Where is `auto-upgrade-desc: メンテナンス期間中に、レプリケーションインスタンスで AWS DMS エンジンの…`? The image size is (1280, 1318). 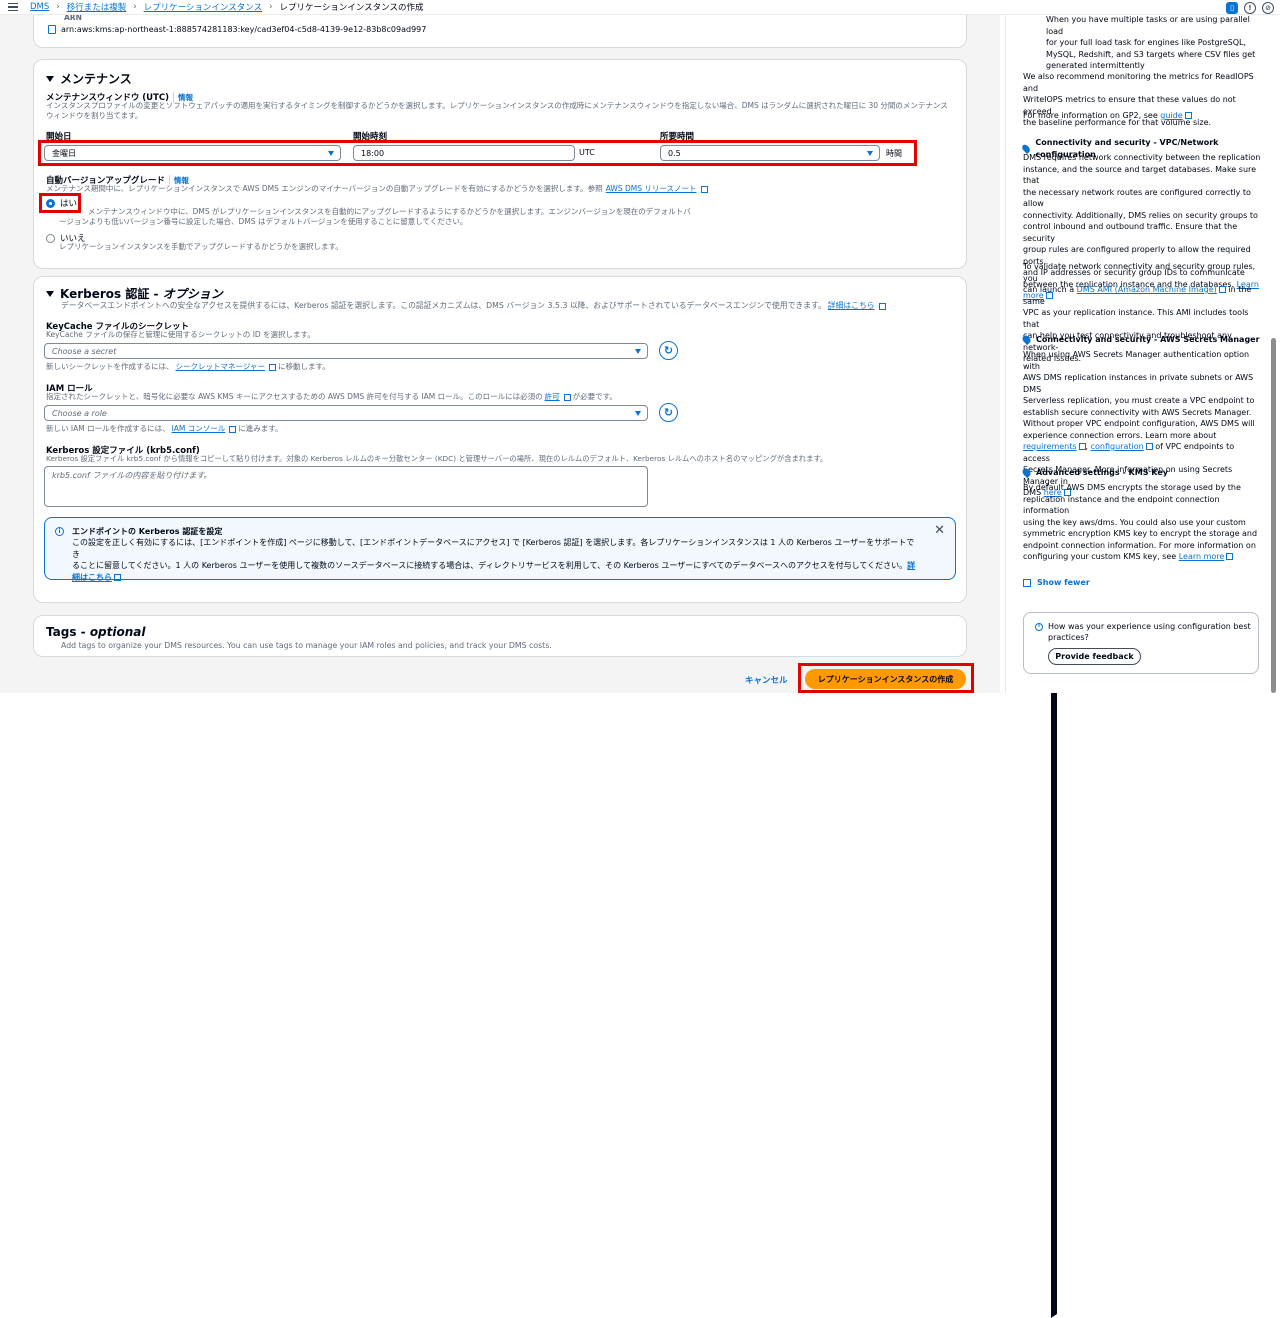 auto-upgrade-desc: メンテナンス期間中に、レプリケーションインスタンスで AWS DMS エンジンの… is located at coordinates (324, 188).